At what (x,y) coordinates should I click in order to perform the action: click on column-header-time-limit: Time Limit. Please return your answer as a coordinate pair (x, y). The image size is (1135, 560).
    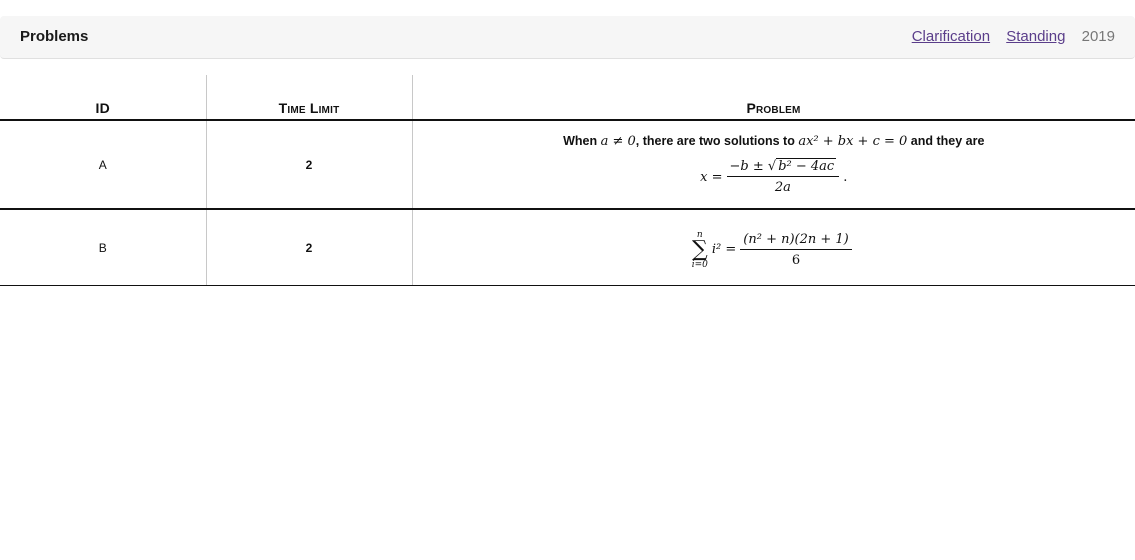
    Looking at the image, I should click on (308, 98).